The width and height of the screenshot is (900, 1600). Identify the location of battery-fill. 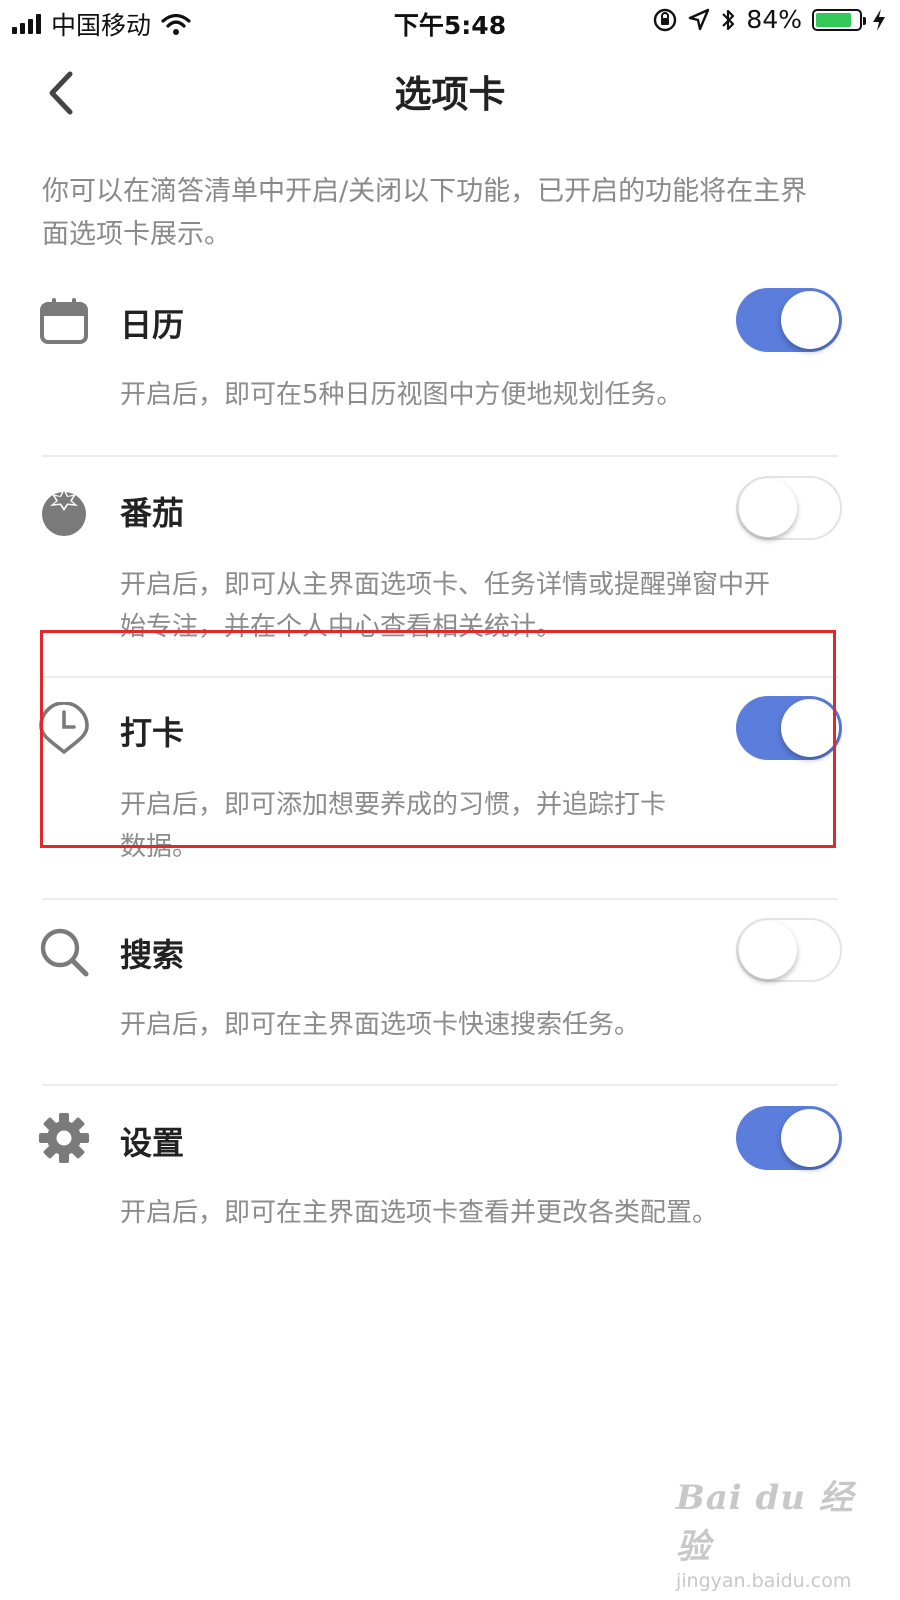
(834, 19).